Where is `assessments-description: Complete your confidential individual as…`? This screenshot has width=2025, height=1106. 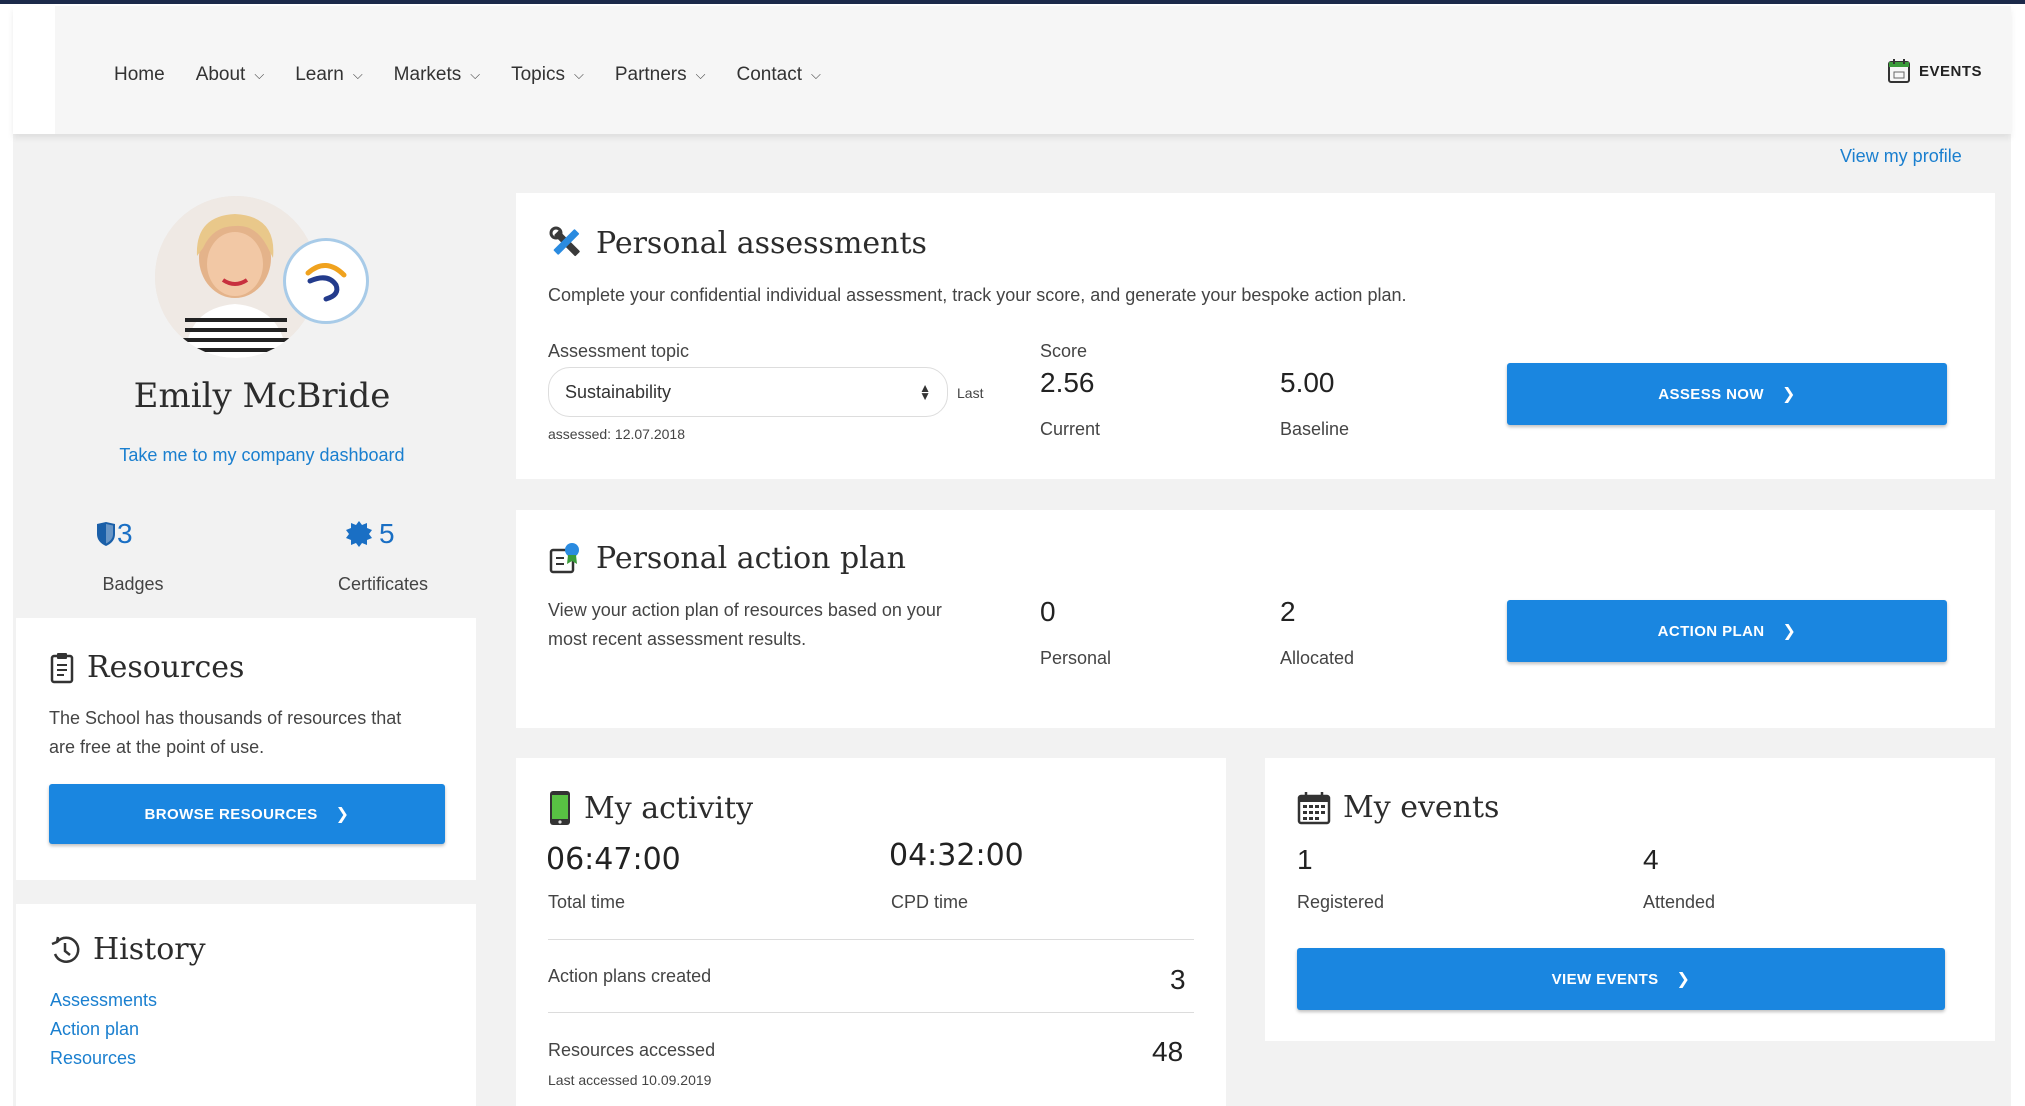
assessments-description: Complete your confidential individual as… is located at coordinates (977, 295).